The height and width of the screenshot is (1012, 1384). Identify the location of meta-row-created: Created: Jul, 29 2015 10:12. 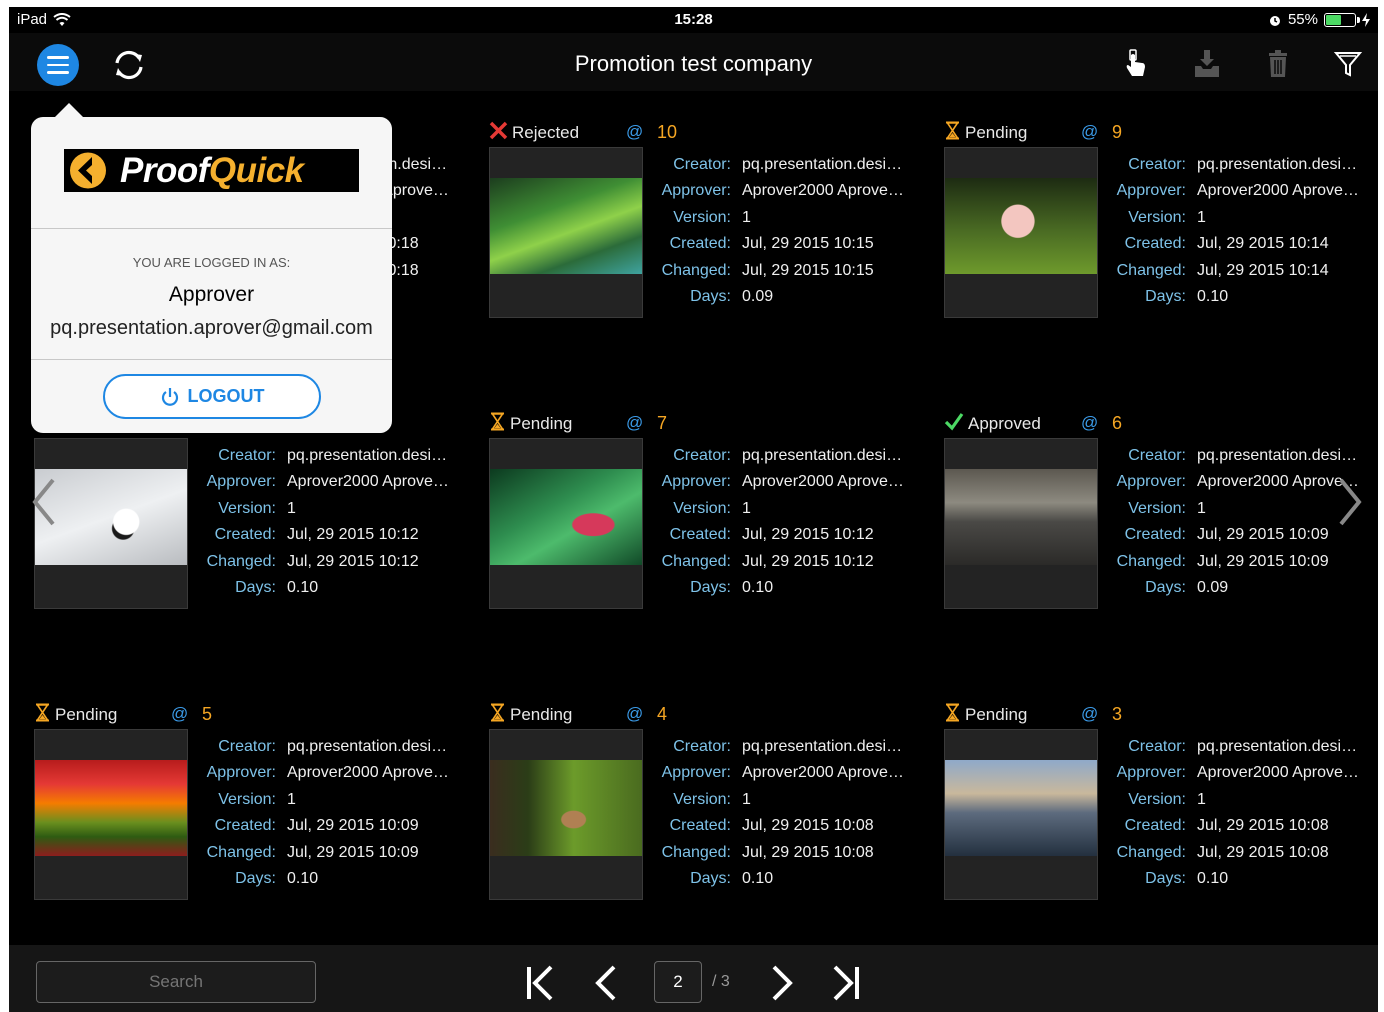
(780, 535).